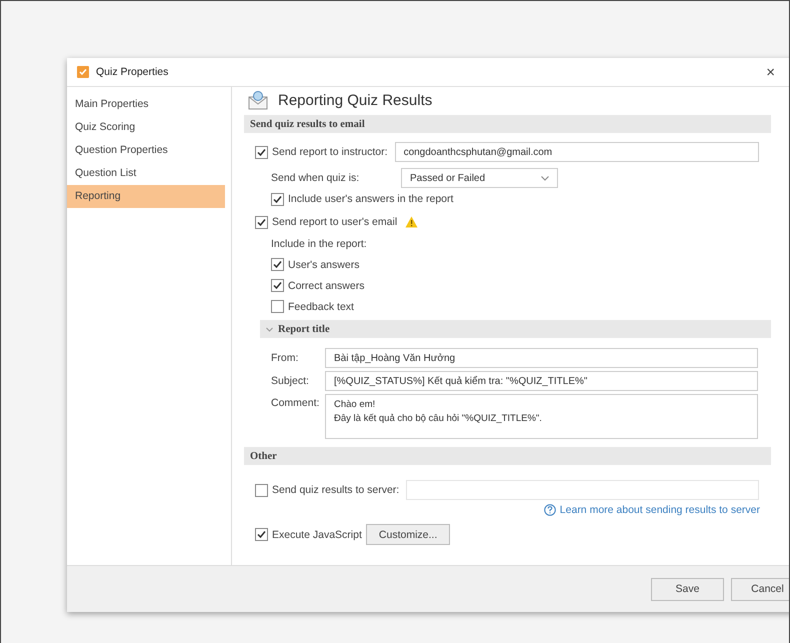 This screenshot has height=643, width=790. I want to click on section-header: Report title, so click(515, 329).